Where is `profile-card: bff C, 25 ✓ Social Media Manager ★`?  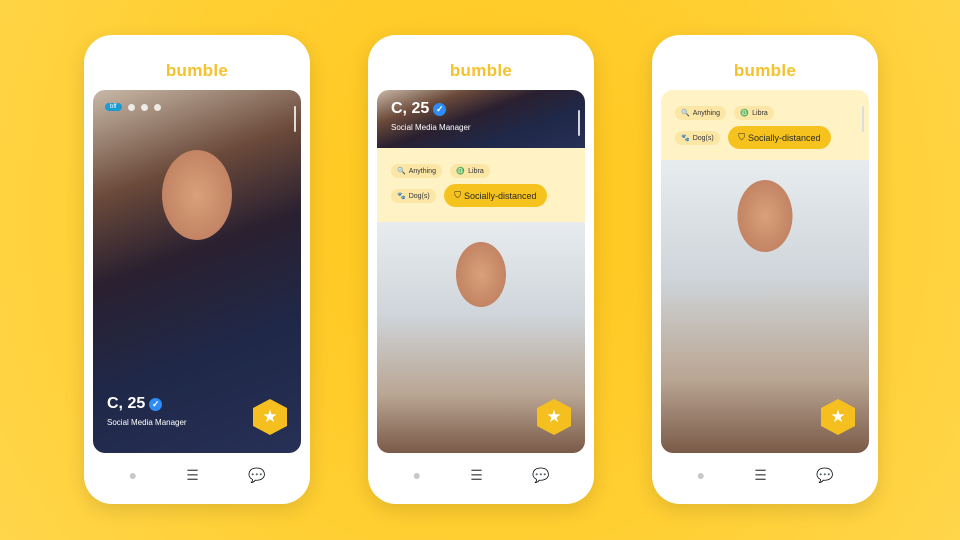 profile-card: bff C, 25 ✓ Social Media Manager ★ is located at coordinates (197, 271).